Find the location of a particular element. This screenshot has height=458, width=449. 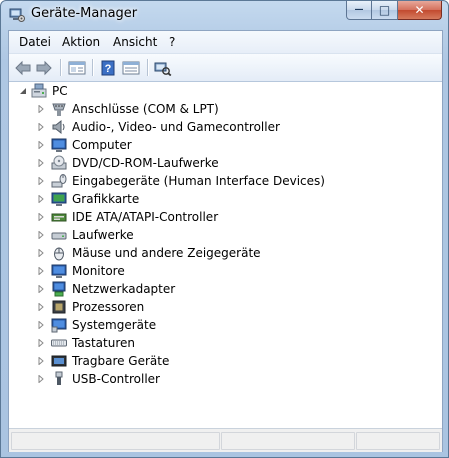

show-hide-console-tree-icon is located at coordinates (131, 67).